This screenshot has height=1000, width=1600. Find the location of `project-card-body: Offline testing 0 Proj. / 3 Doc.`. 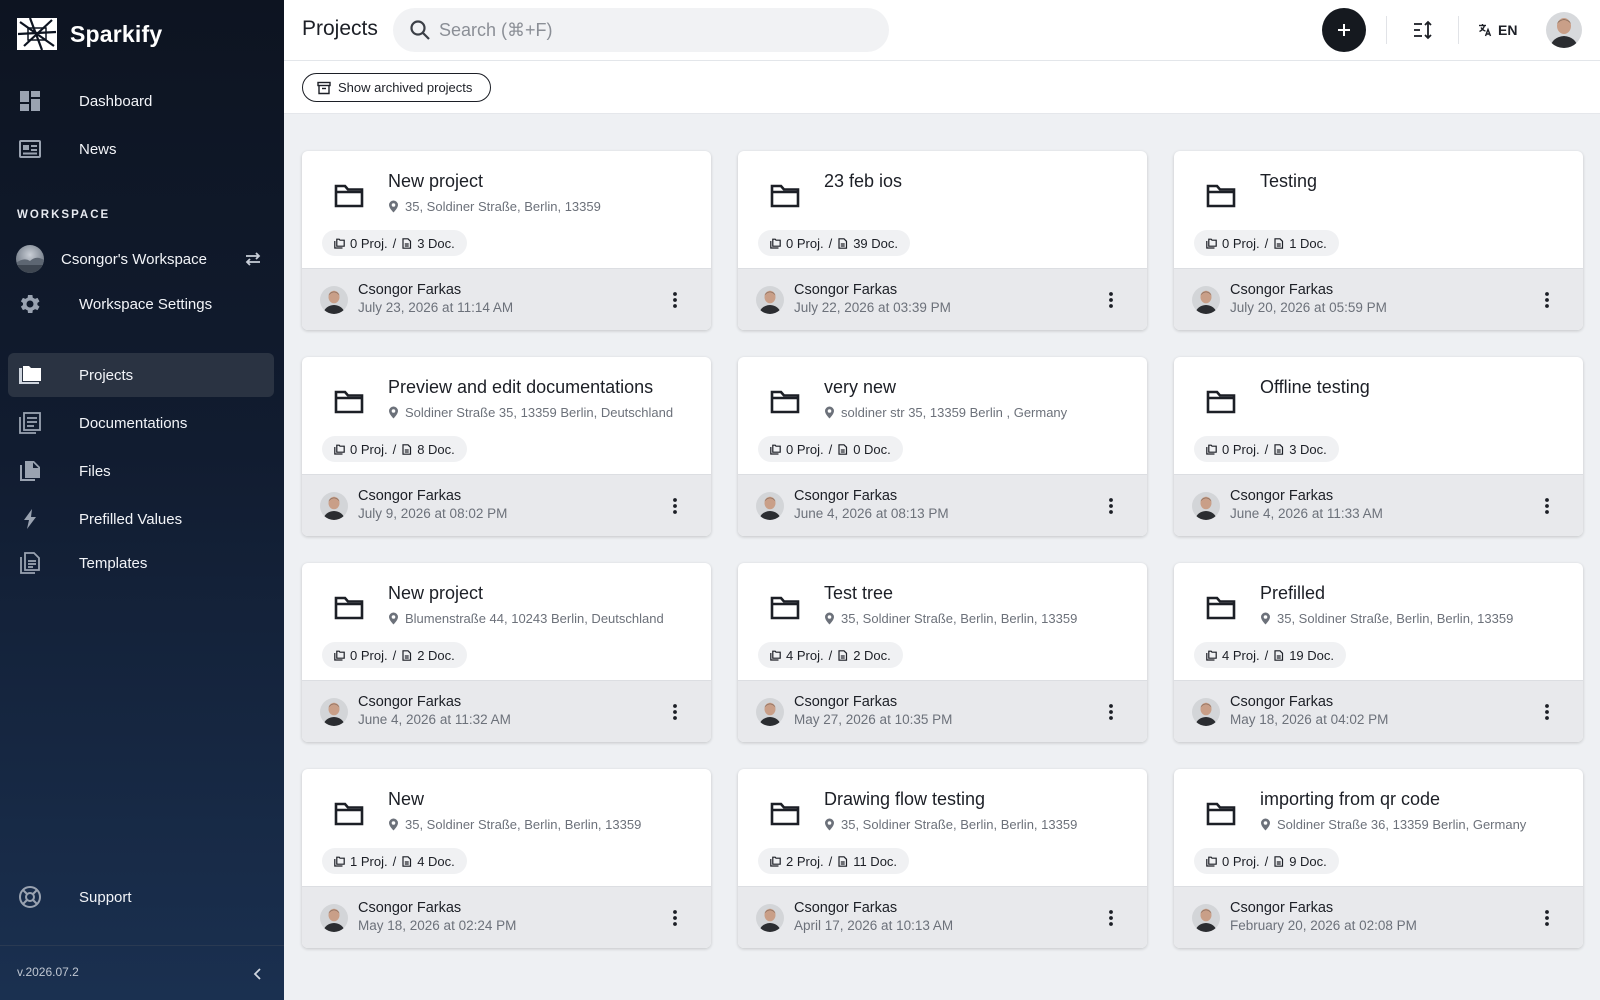

project-card-body: Offline testing 0 Proj. / 3 Doc. is located at coordinates (1378, 415).